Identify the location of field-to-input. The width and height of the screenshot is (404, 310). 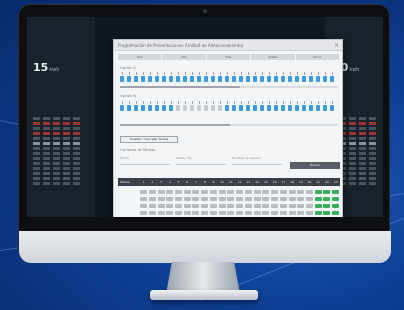
(201, 164).